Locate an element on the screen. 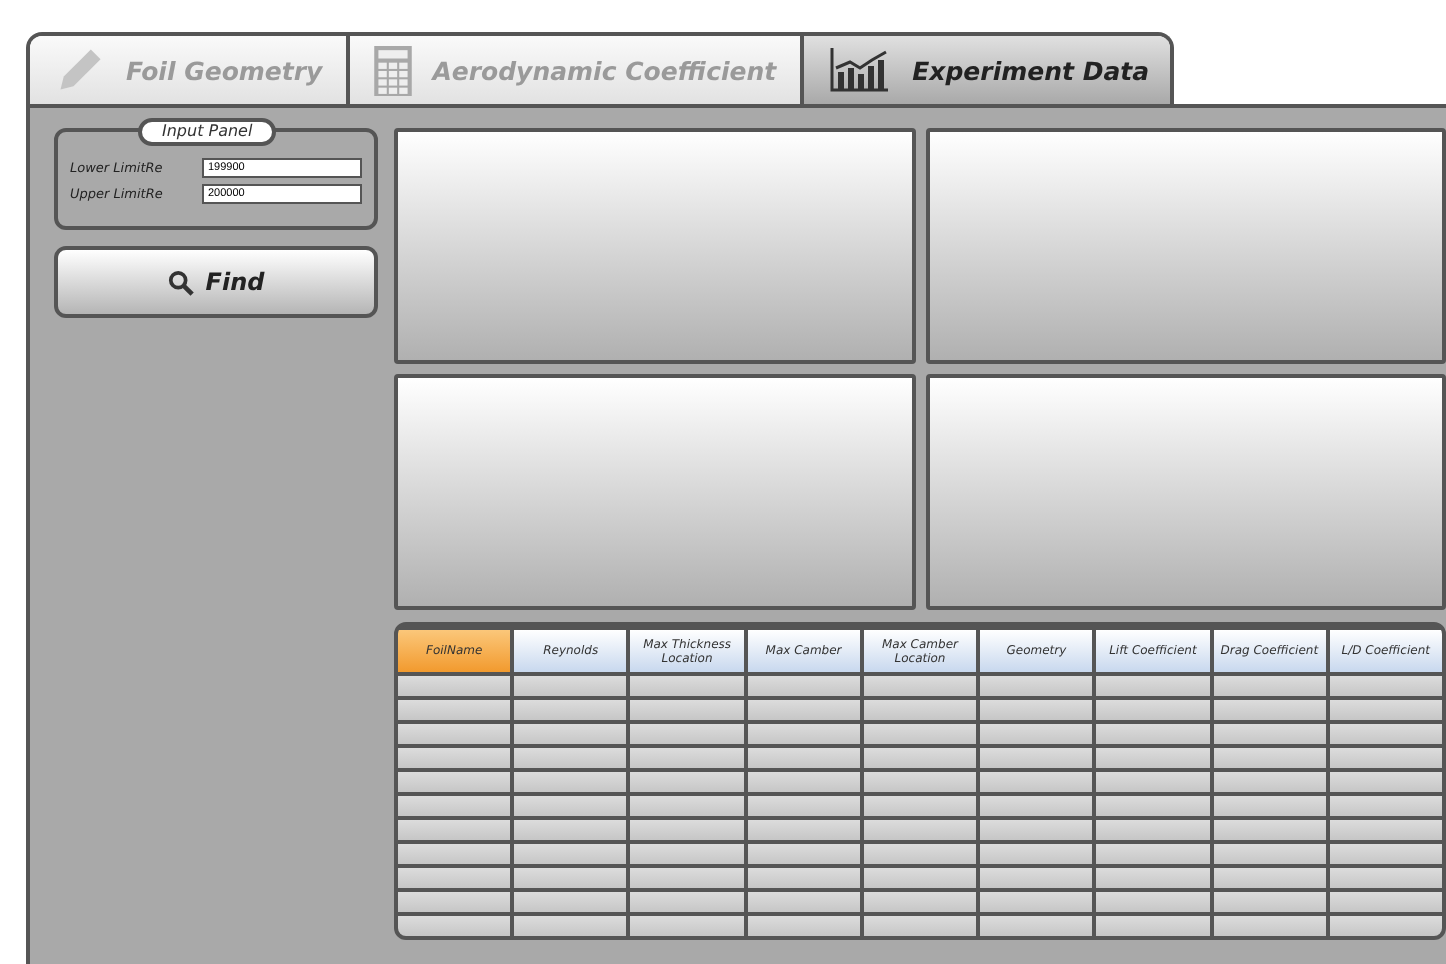 Image resolution: width=1446 pixels, height=964 pixels. calculator-icon is located at coordinates (393, 70).